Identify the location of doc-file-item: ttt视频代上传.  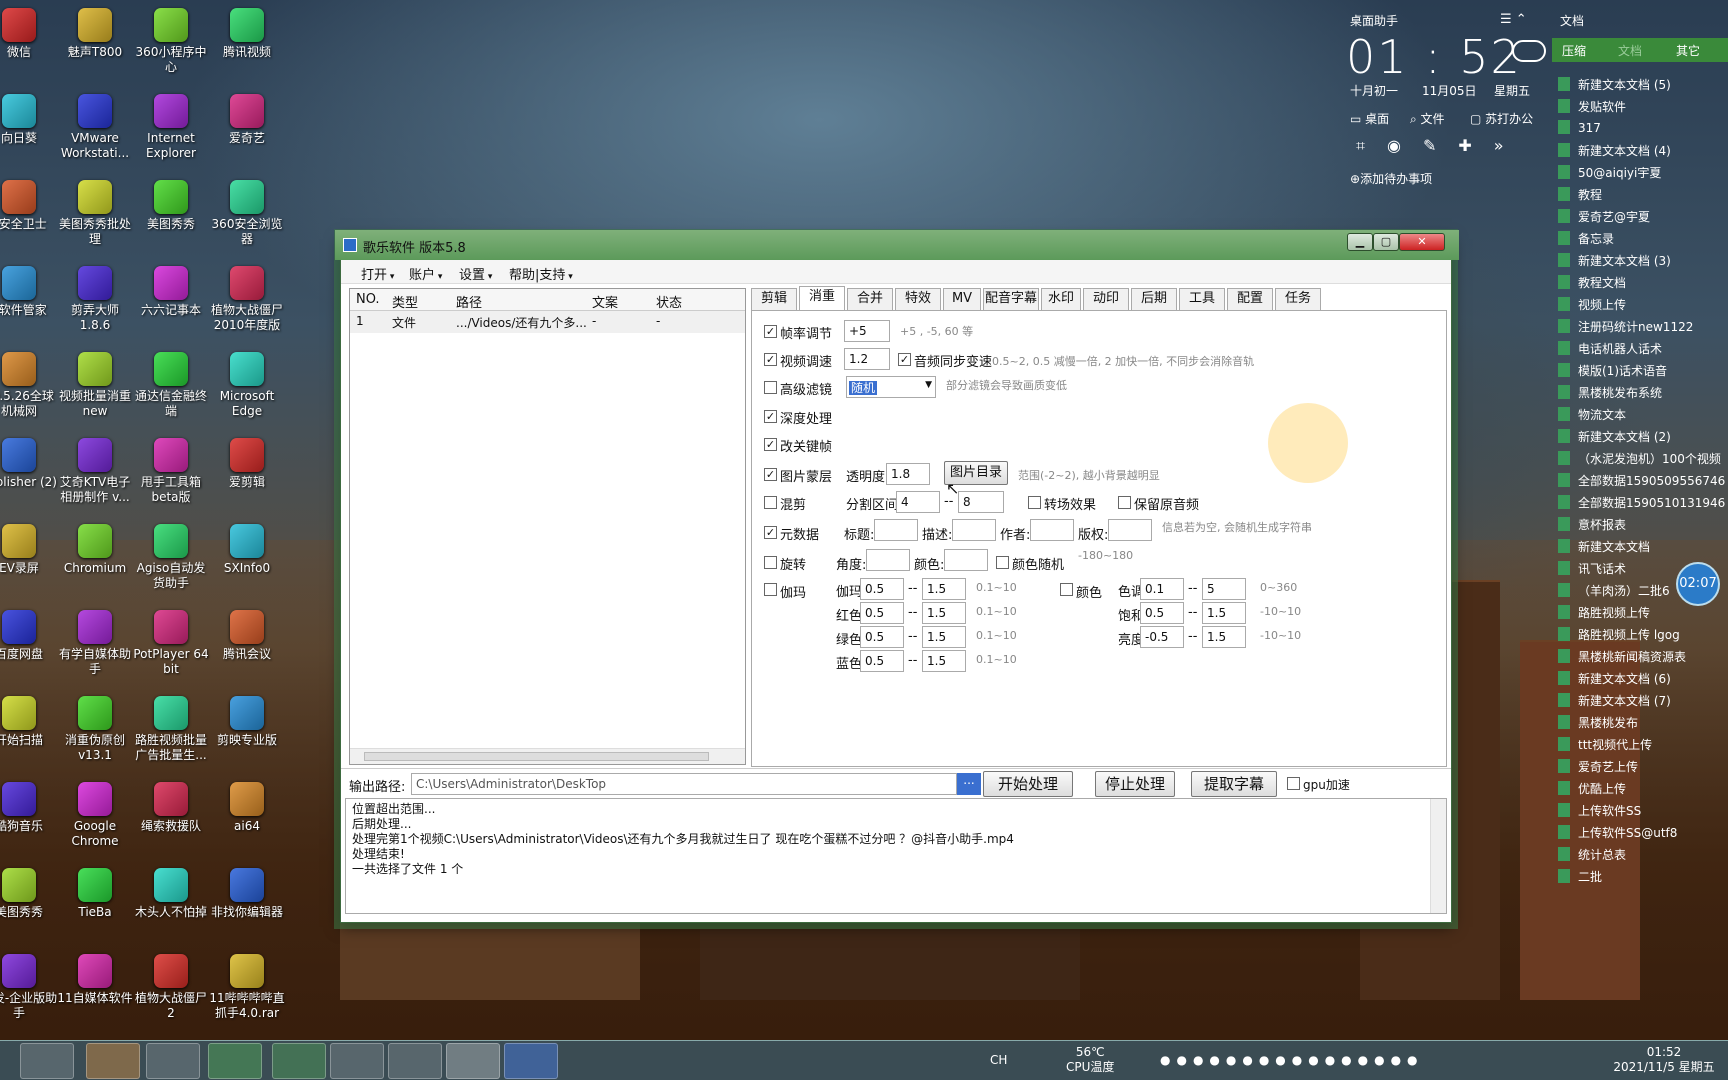
(1605, 746).